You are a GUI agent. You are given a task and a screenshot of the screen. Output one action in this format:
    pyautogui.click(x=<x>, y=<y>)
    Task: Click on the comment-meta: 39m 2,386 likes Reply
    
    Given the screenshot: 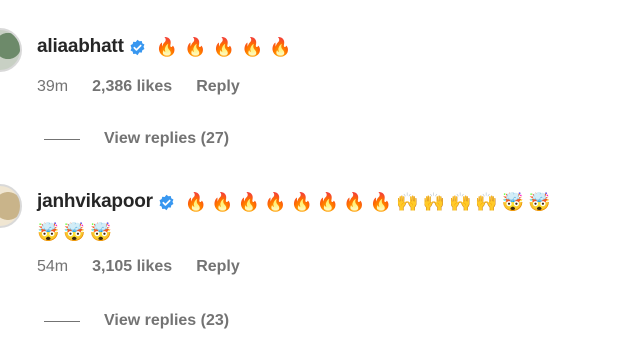 What is the action you would take?
    pyautogui.click(x=150, y=87)
    